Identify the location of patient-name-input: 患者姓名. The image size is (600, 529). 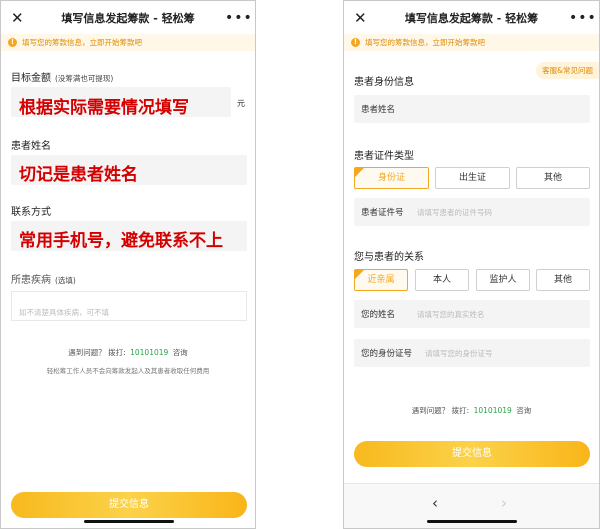
(472, 109).